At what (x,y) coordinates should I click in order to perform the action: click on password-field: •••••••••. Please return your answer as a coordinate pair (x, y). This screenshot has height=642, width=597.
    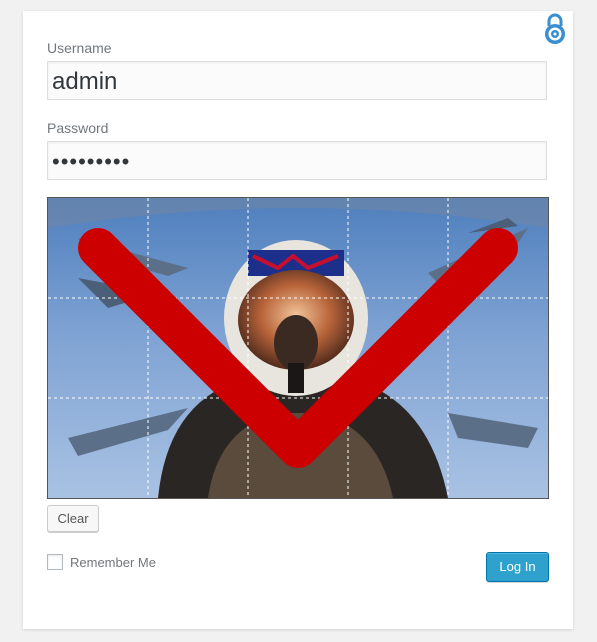
    Looking at the image, I should click on (297, 160).